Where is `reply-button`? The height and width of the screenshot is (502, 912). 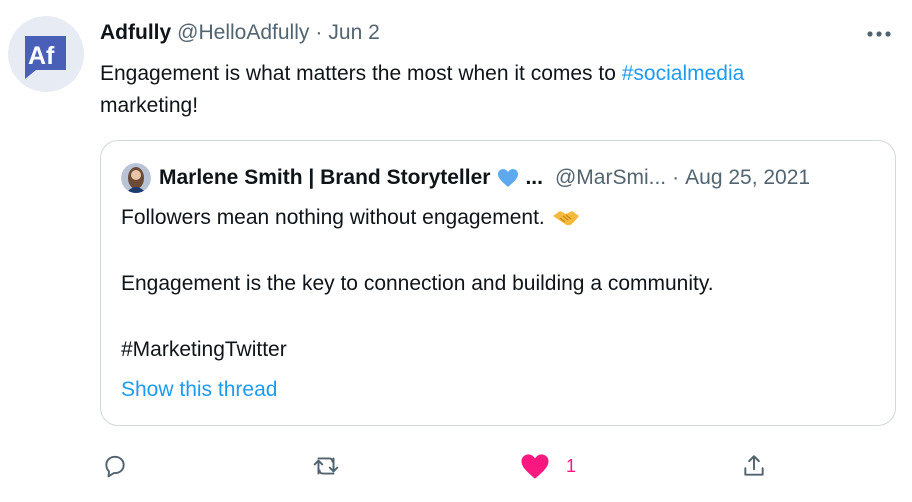
reply-button is located at coordinates (115, 466).